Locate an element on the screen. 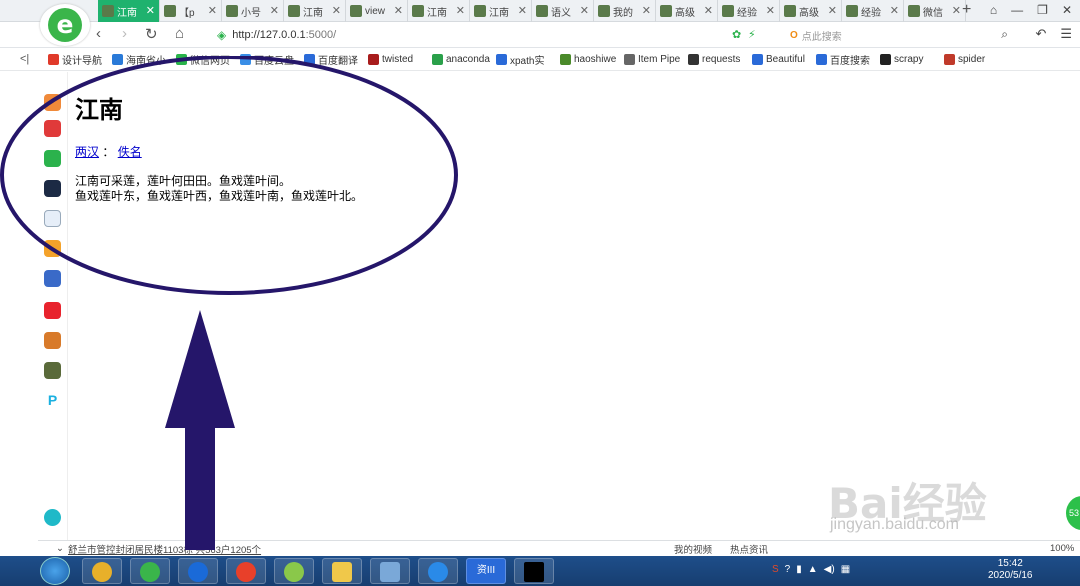  skin-icon: ⌂ is located at coordinates (993, 10).